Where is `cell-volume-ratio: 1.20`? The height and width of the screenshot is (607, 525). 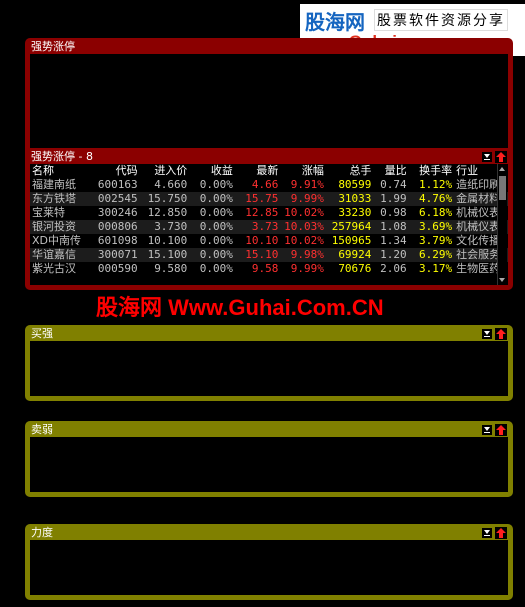
cell-volume-ratio: 1.20 is located at coordinates (391, 255).